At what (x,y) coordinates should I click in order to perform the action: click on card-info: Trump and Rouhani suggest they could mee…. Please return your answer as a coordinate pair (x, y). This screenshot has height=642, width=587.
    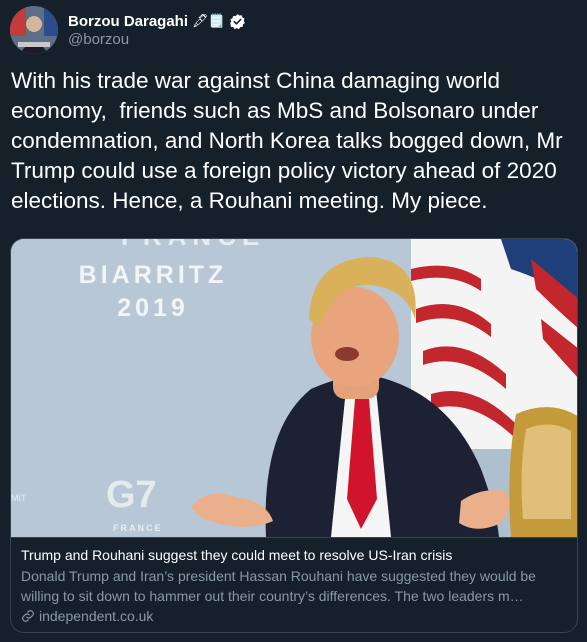
    Looking at the image, I should click on (294, 584).